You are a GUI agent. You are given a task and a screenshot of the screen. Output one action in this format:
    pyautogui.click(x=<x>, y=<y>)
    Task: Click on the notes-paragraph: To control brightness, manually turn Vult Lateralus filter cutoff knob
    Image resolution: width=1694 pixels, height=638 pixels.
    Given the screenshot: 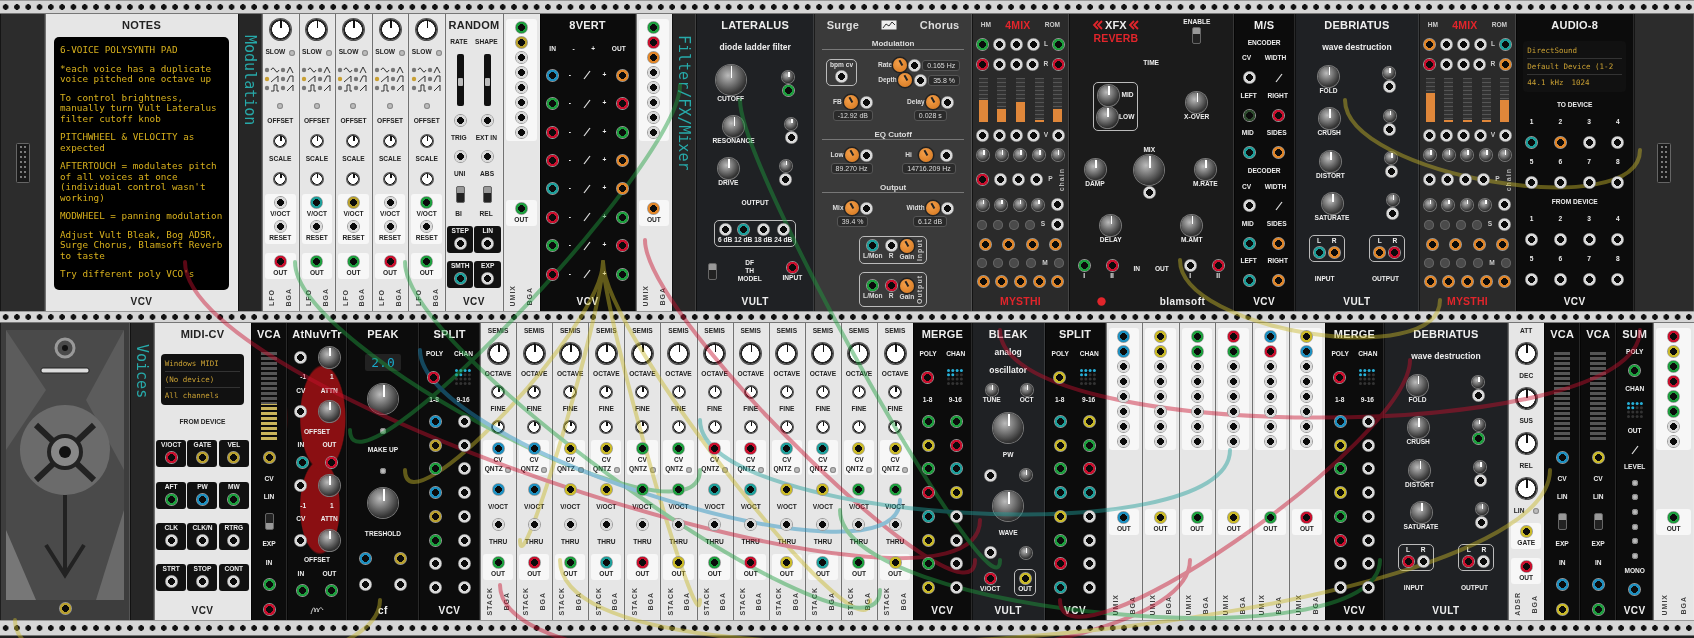 What is the action you would take?
    pyautogui.click(x=139, y=108)
    